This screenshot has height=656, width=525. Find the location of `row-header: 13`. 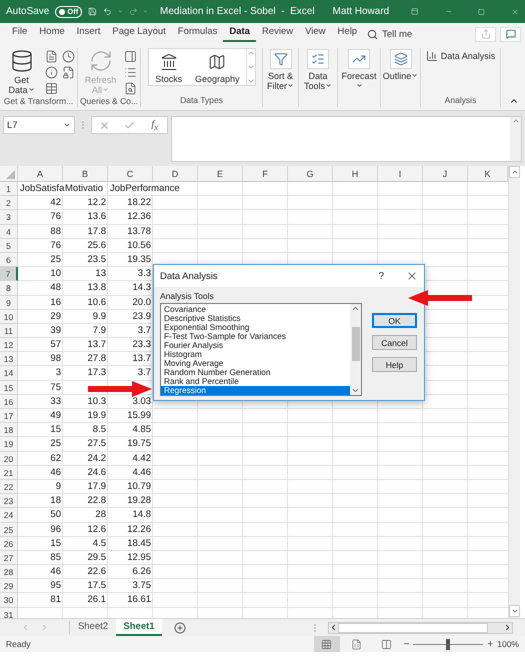

row-header: 13 is located at coordinates (9, 359).